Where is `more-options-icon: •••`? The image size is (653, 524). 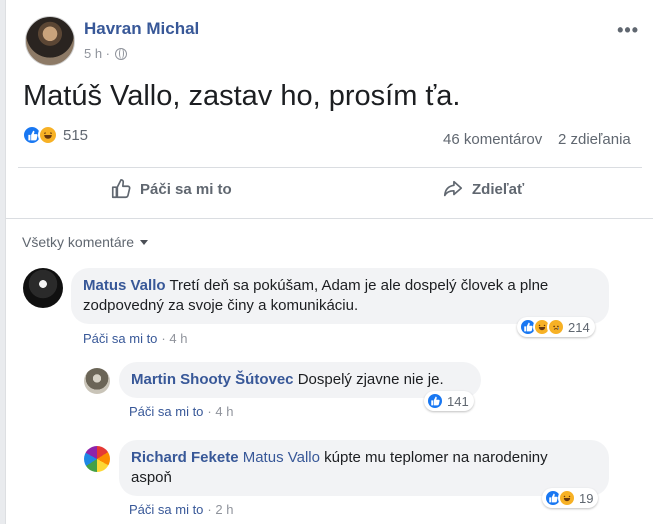
more-options-icon: ••• is located at coordinates (628, 30).